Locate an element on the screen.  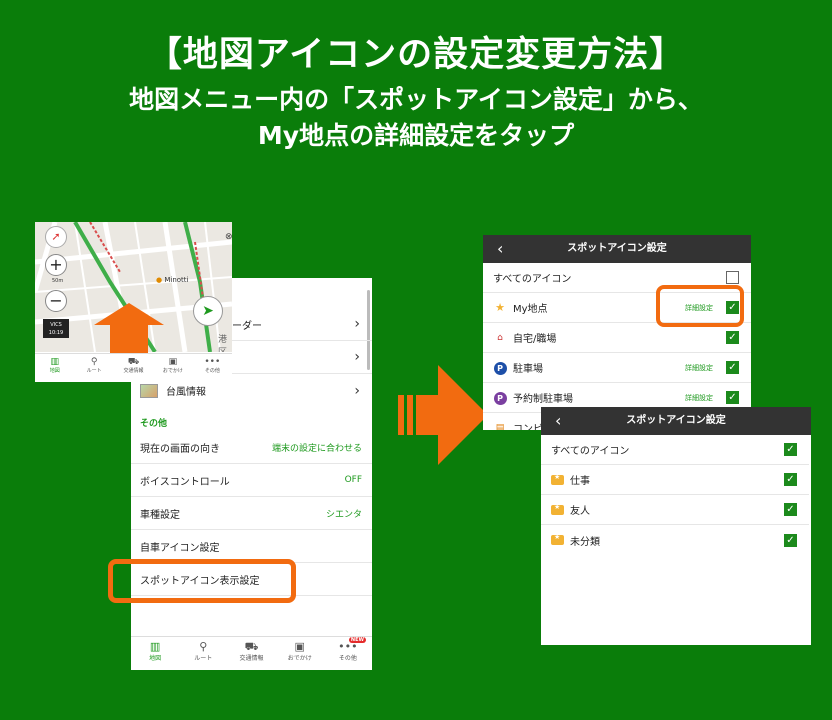
spot-detail-header: ‹ スポットアイコン設定 is located at coordinates (676, 421).